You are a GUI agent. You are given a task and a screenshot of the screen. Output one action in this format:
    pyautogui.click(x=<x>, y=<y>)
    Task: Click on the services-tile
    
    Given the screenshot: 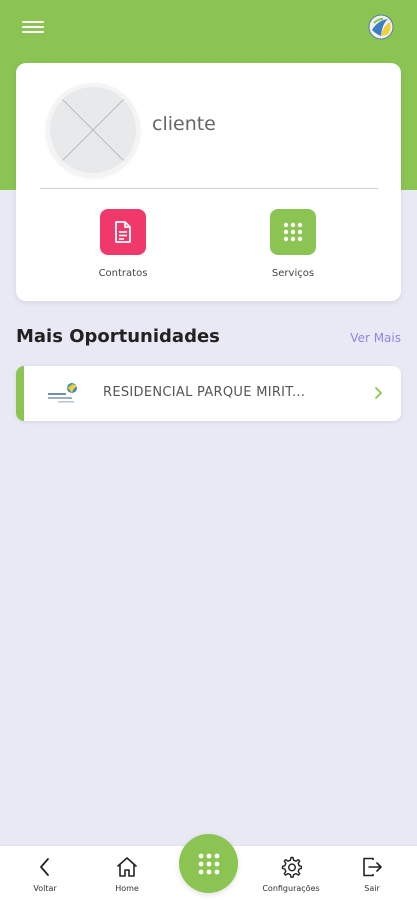 What is the action you would take?
    pyautogui.click(x=293, y=232)
    